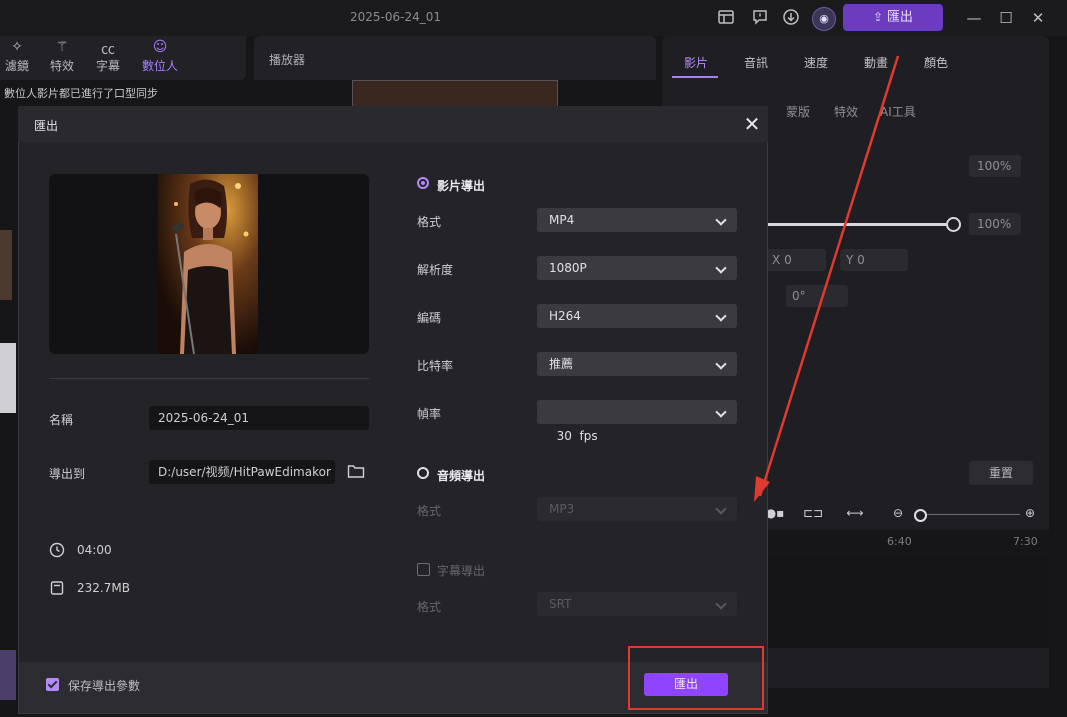  Describe the element at coordinates (17, 47) in the screenshot. I see `sparkle-icon: ✧` at that location.